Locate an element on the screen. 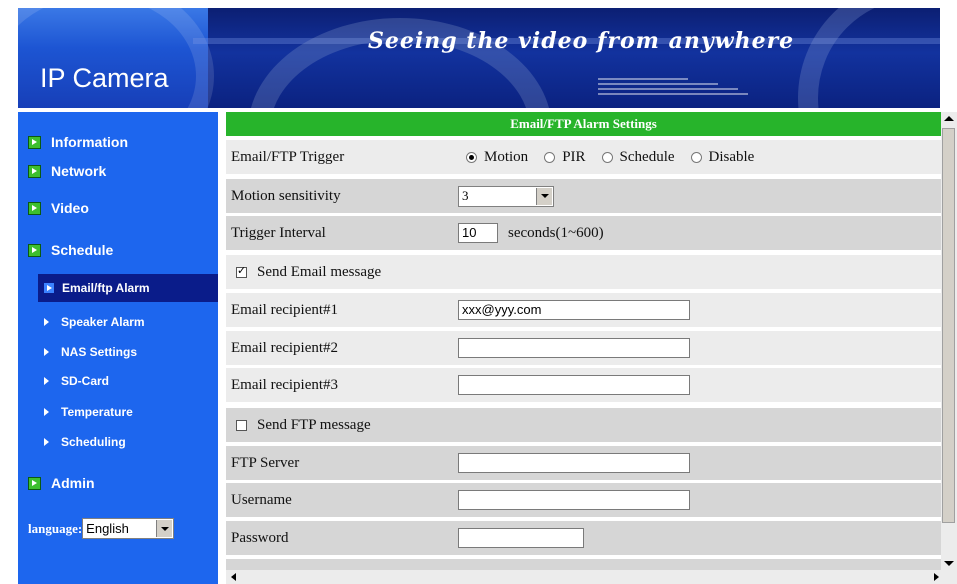 Image resolution: width=957 pixels, height=584 pixels. recipient-label: Email recipient#1 is located at coordinates (285, 310).